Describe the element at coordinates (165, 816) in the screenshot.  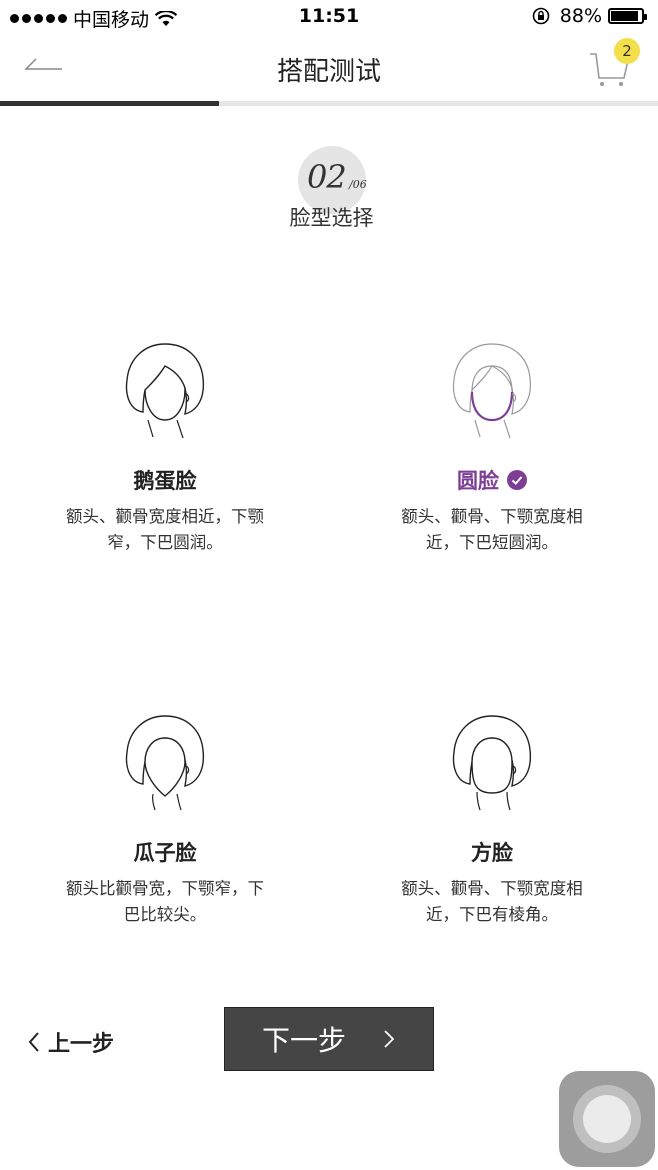
I see `option-heart-face: 瓜子脸 额头比颧骨宽，下颚窄，下巴比较尖。` at that location.